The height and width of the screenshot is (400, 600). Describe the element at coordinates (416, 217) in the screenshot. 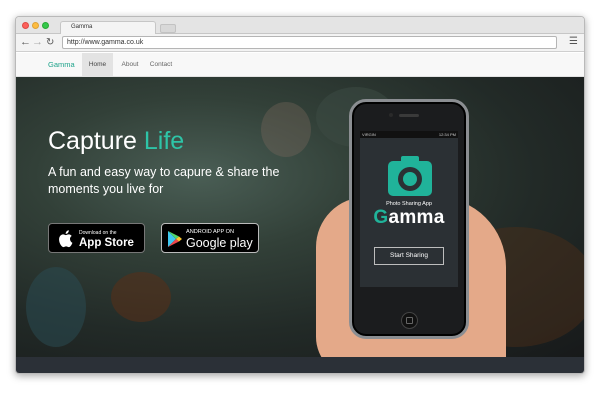

I see `app-name-rest: amma` at that location.